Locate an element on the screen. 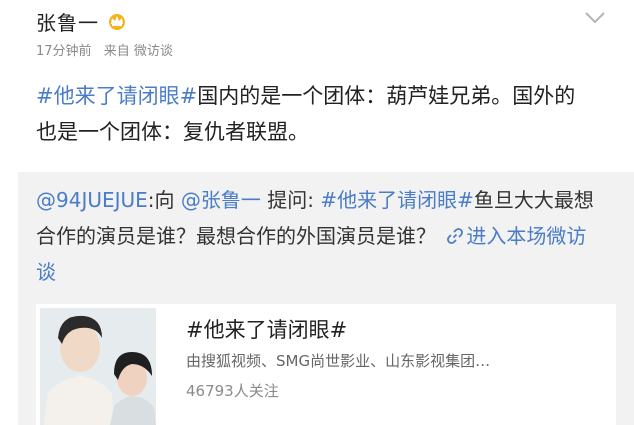 The height and width of the screenshot is (425, 634). topic-card-followers: 46793人关注 is located at coordinates (232, 391).